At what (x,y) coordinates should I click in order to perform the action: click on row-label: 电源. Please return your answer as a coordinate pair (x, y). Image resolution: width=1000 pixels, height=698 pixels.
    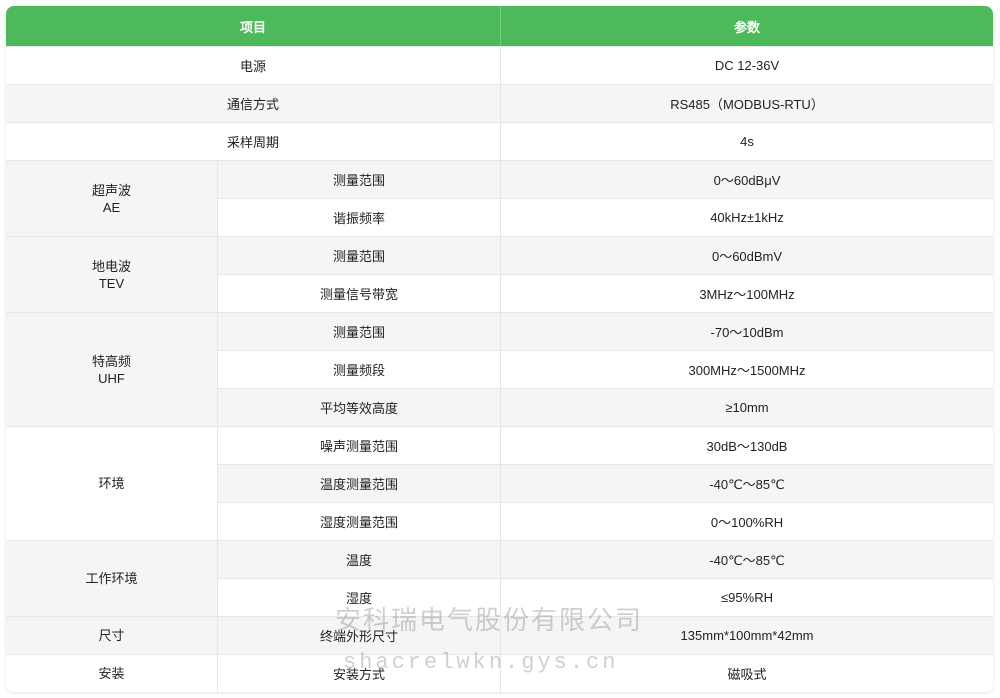
    Looking at the image, I should click on (254, 65).